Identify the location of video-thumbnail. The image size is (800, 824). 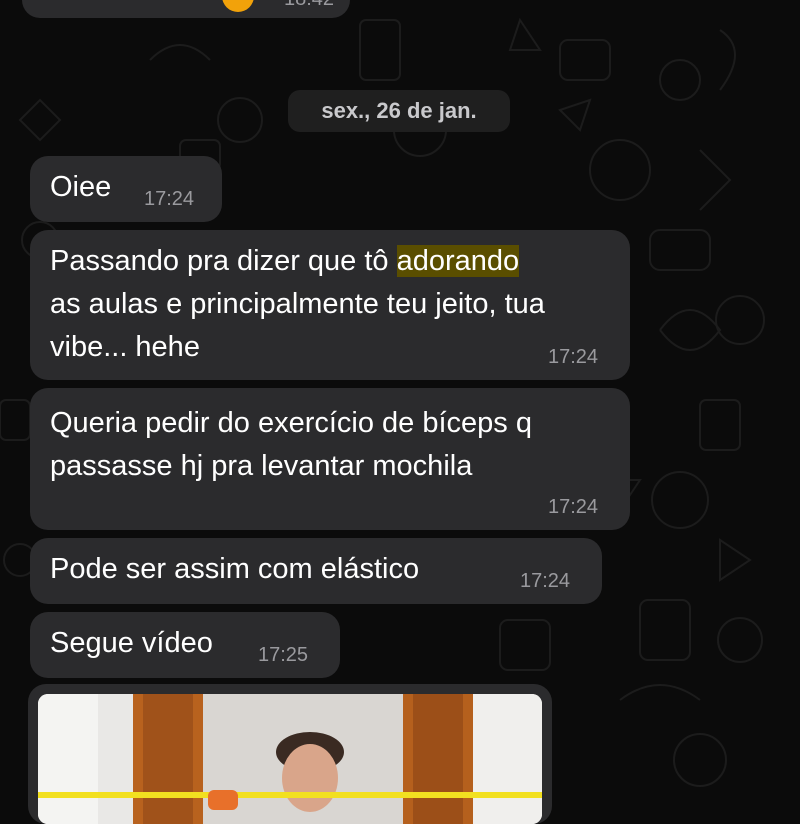
(290, 759).